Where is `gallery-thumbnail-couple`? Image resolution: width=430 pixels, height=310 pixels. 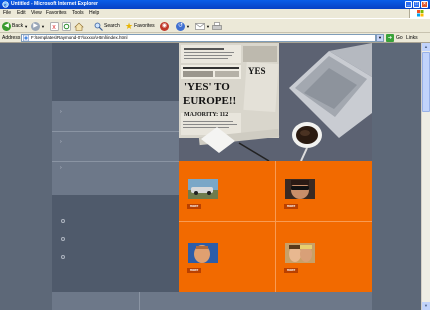
gallery-thumbnail-couple is located at coordinates (300, 253).